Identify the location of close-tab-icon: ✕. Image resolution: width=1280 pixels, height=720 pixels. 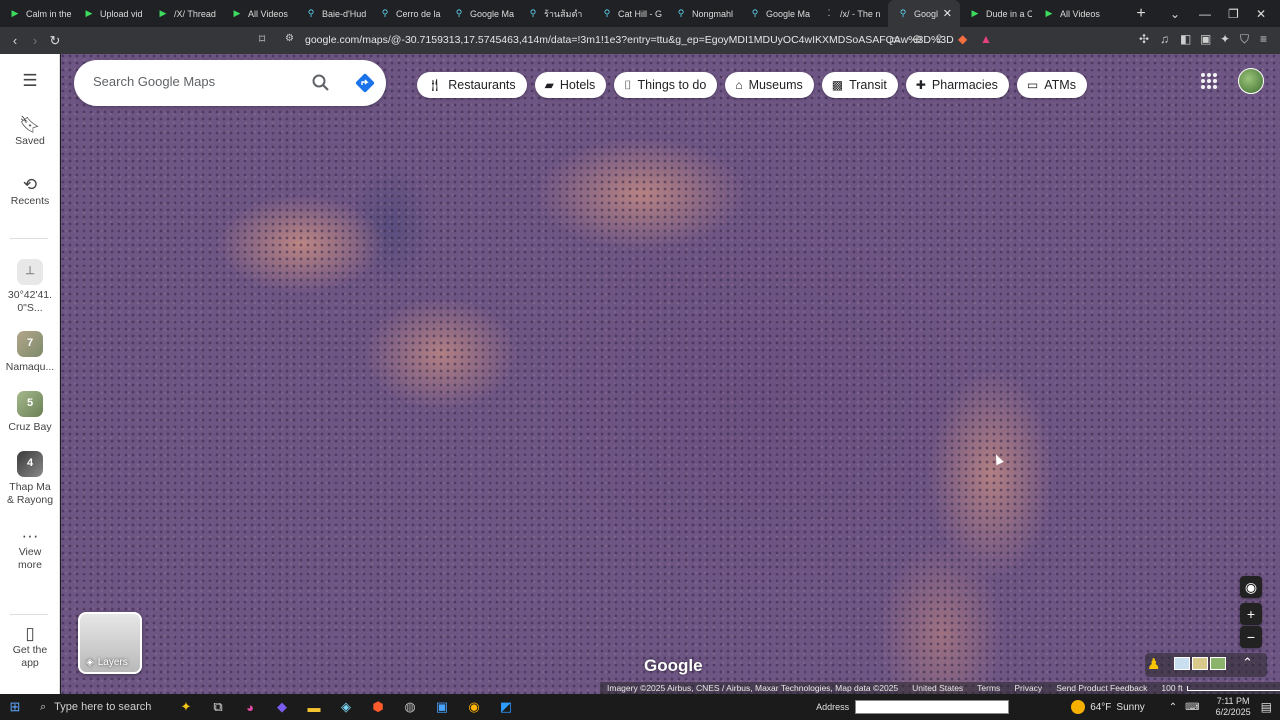
(947, 13).